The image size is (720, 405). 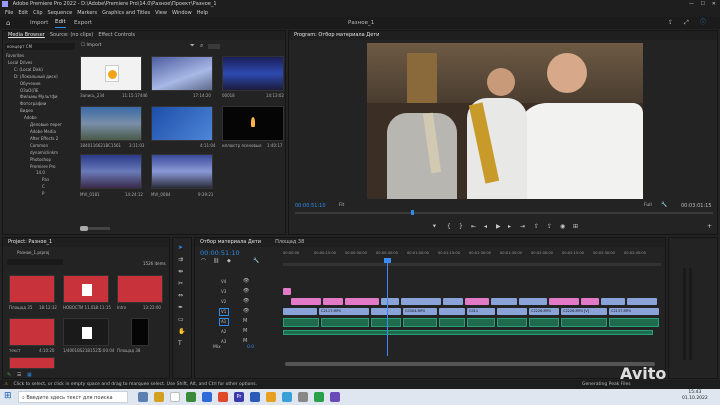 I want to click on tree-item: Adobe Media, so click(x=40, y=132).